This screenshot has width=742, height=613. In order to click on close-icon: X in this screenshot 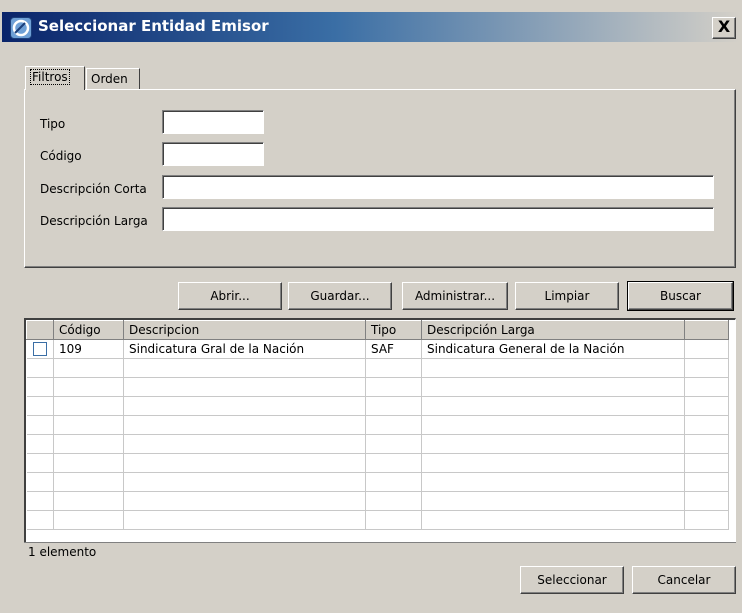, I will do `click(724, 26)`.